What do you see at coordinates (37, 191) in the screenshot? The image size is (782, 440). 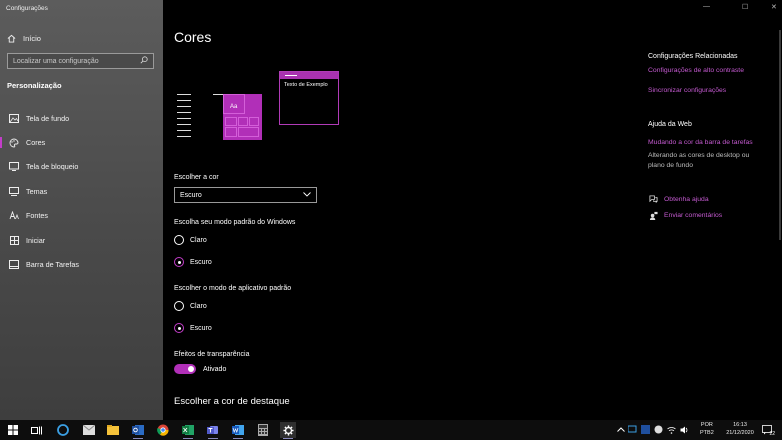 I see `sidebar-item-label: Temas` at bounding box center [37, 191].